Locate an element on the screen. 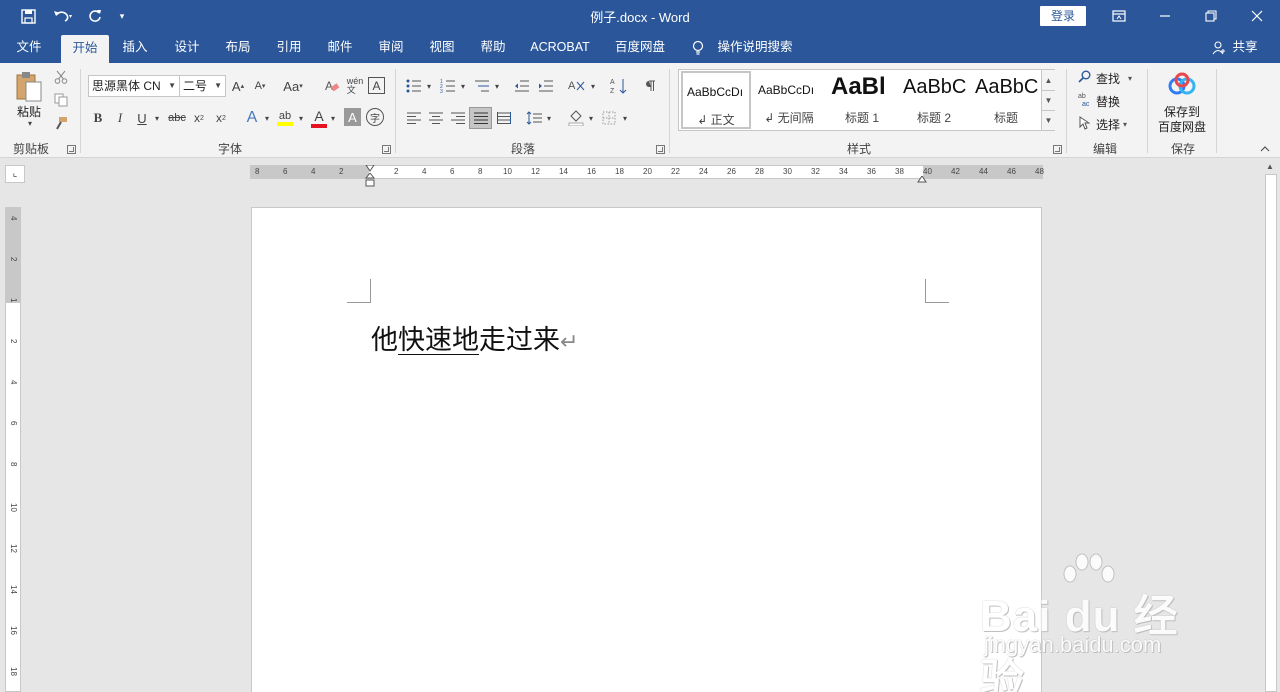 Image resolution: width=1280 pixels, height=692 pixels. styles-scroll-down-icon: ▼ is located at coordinates (1048, 100).